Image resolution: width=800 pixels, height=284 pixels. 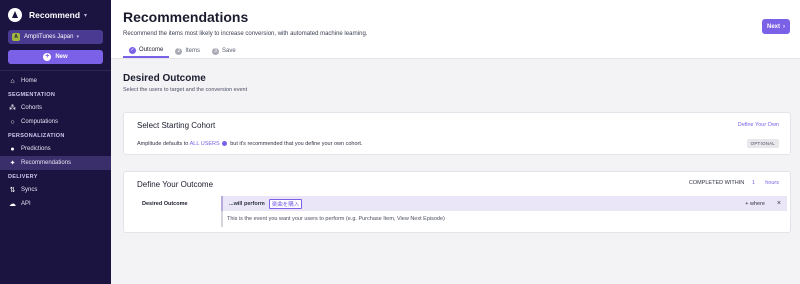 I want to click on next-button: Next ›, so click(x=776, y=26).